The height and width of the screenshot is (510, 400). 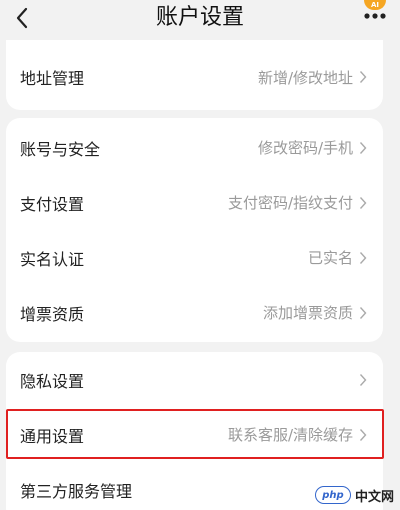 I want to click on row-label: 账号与安全, so click(x=60, y=149).